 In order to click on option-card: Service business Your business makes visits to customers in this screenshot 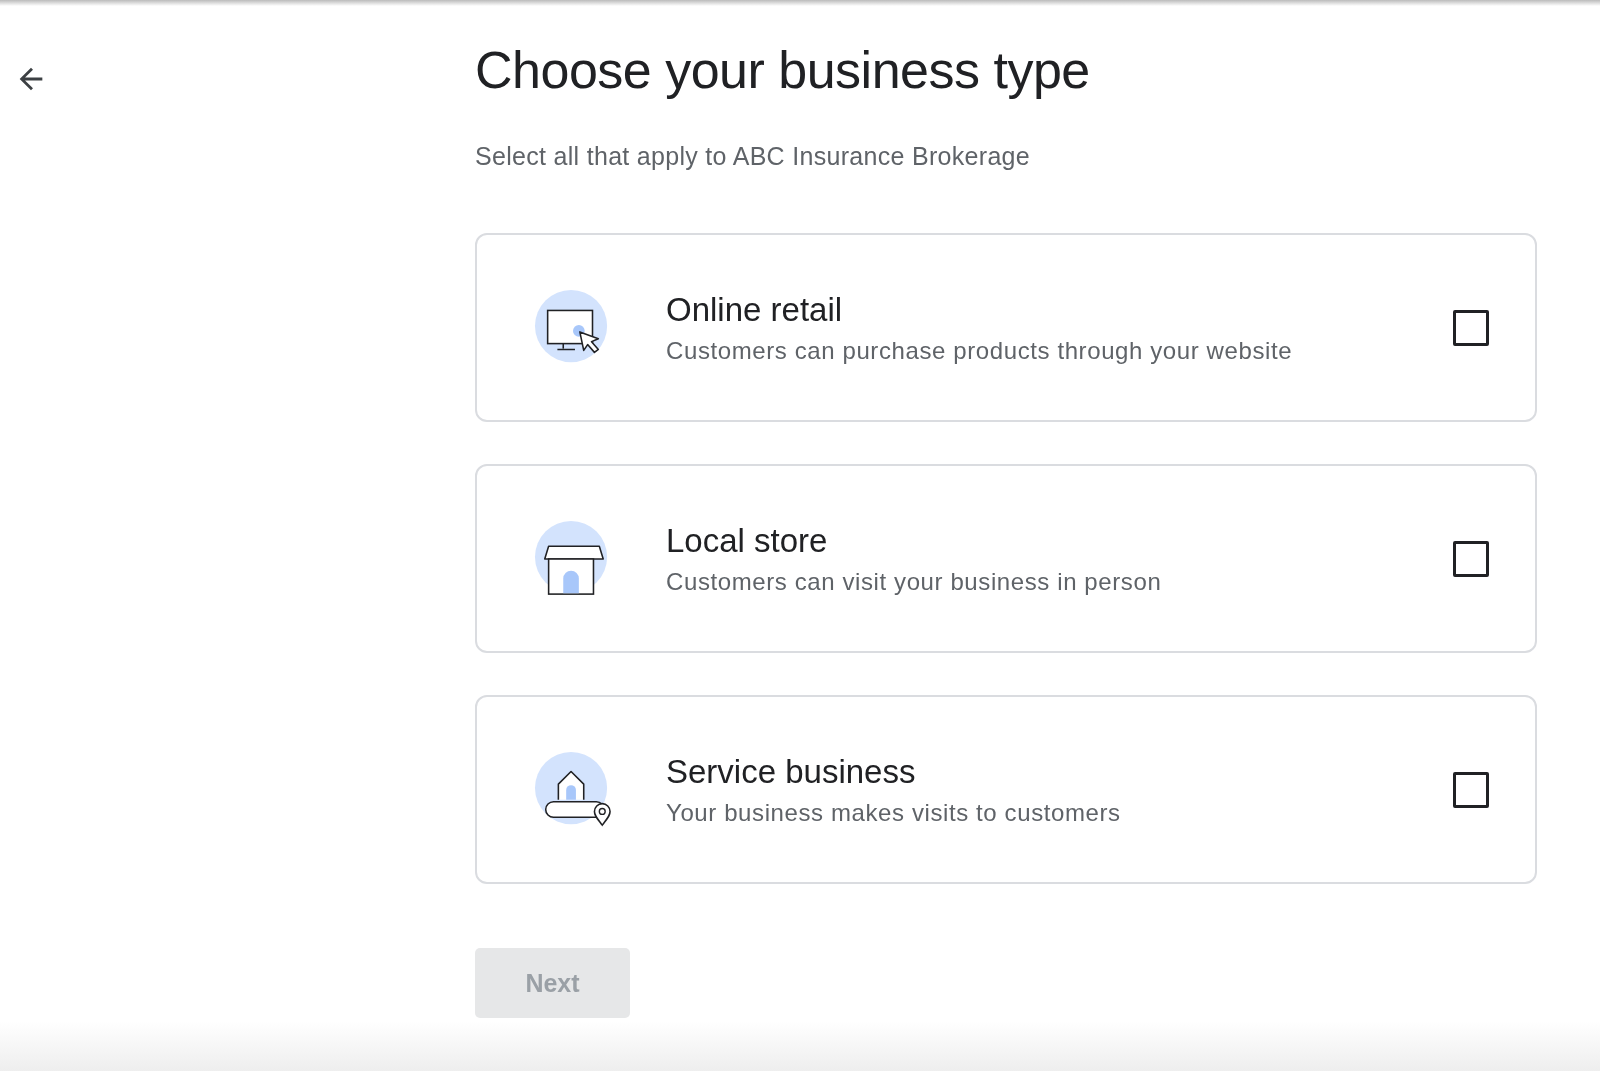, I will do `click(1006, 789)`.